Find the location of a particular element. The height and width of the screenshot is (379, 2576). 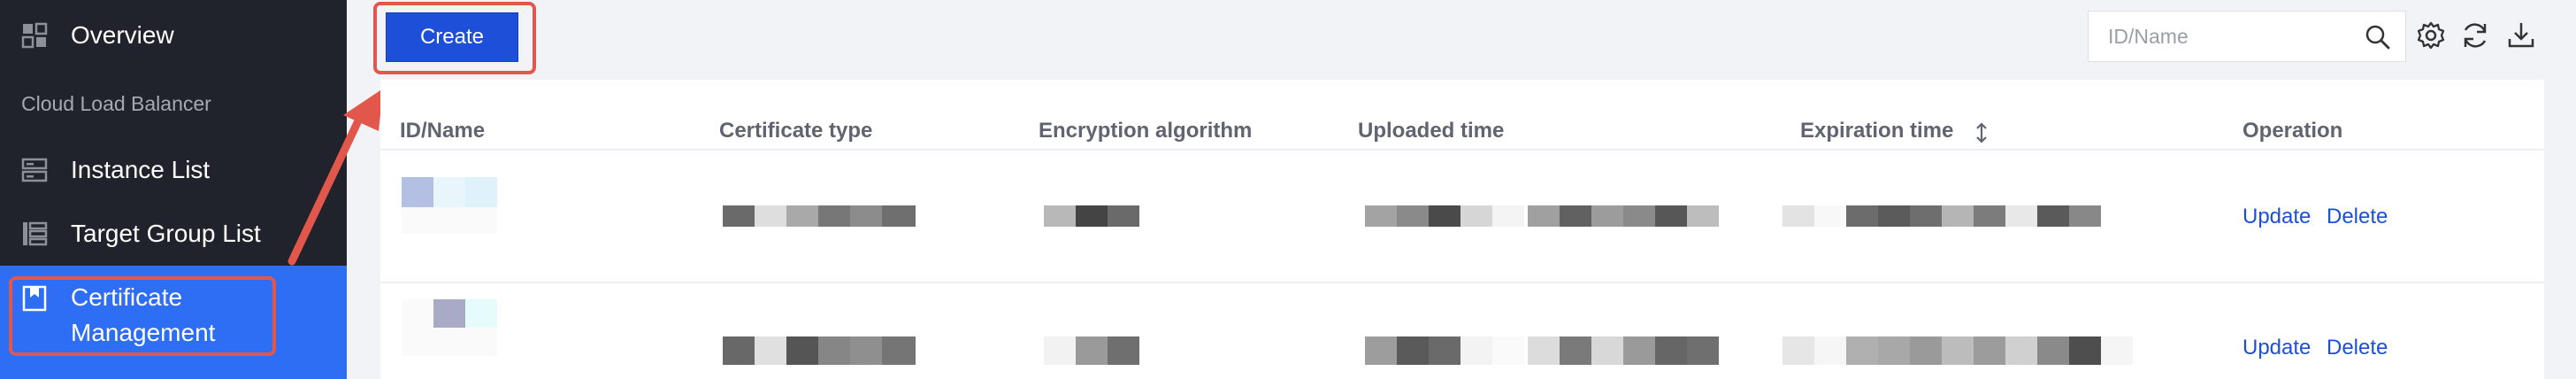

column-header-expiration-time: Expiration time is located at coordinates (1876, 131).